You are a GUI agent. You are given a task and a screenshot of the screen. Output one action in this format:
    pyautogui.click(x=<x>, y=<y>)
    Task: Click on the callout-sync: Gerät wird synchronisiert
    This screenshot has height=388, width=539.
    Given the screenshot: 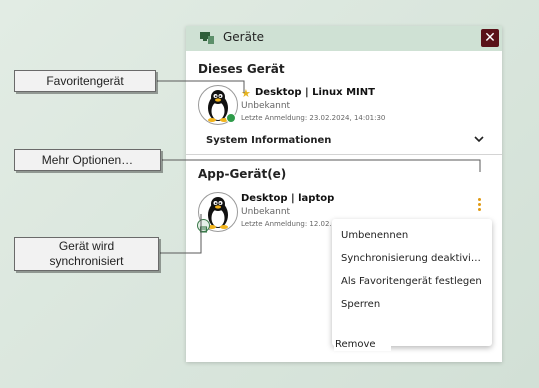 What is the action you would take?
    pyautogui.click(x=86, y=254)
    